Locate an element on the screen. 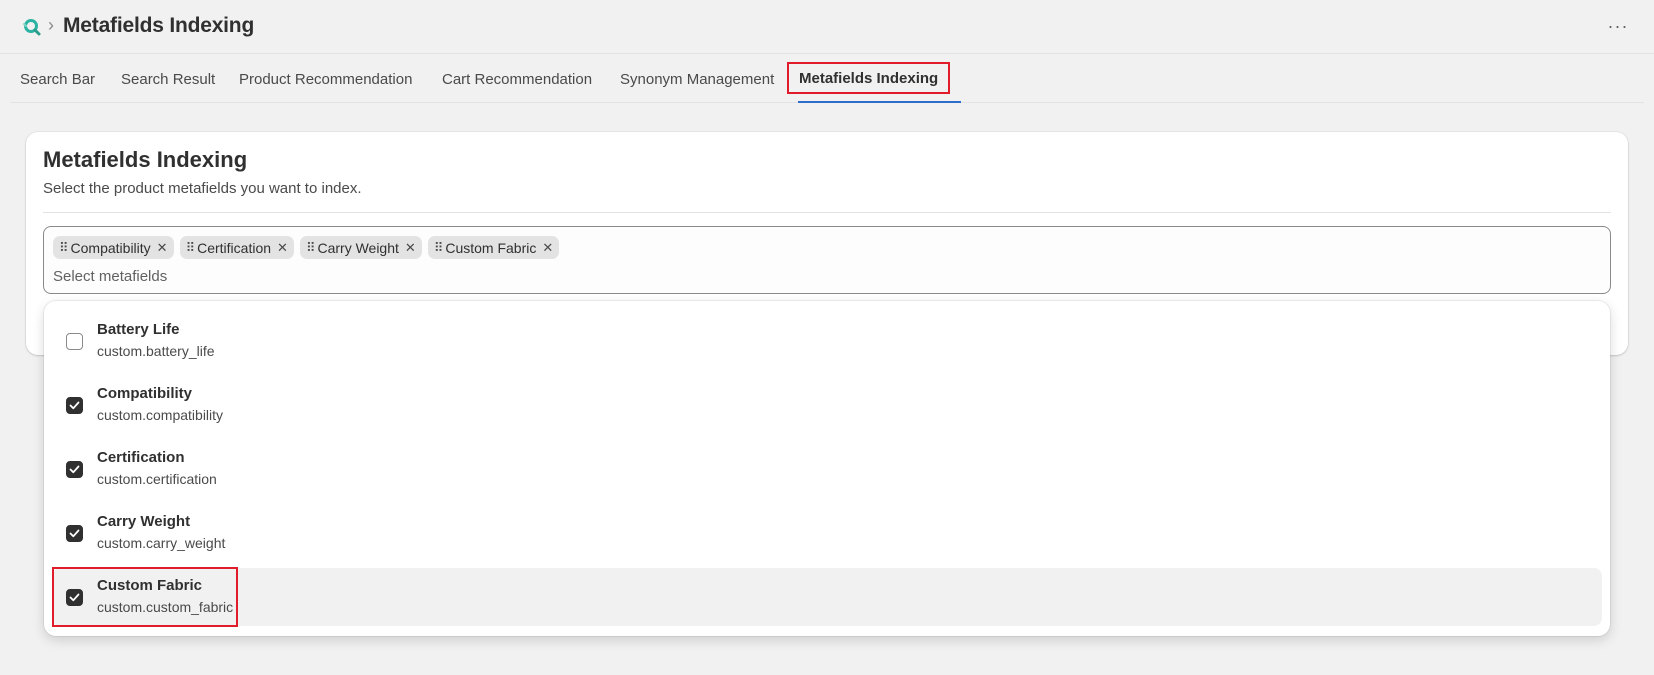  more-actions-button: ··· is located at coordinates (1618, 26).